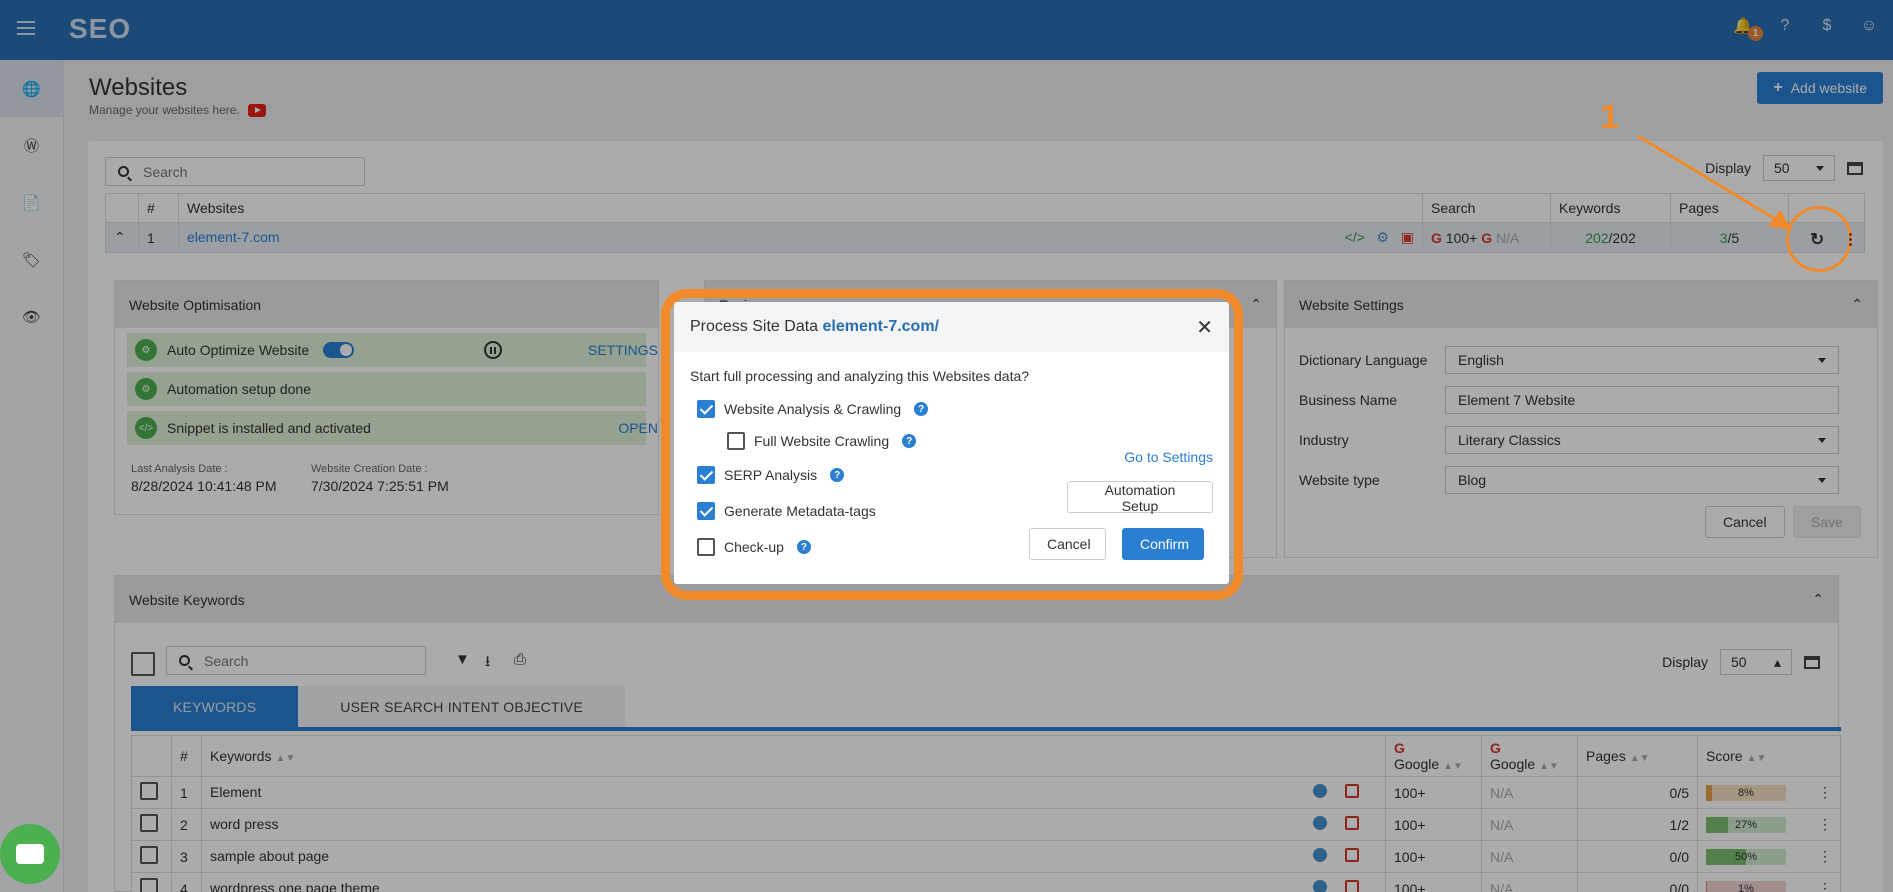 The image size is (1893, 892). What do you see at coordinates (1168, 457) in the screenshot?
I see `go-to-settings-link: Go to Settings` at bounding box center [1168, 457].